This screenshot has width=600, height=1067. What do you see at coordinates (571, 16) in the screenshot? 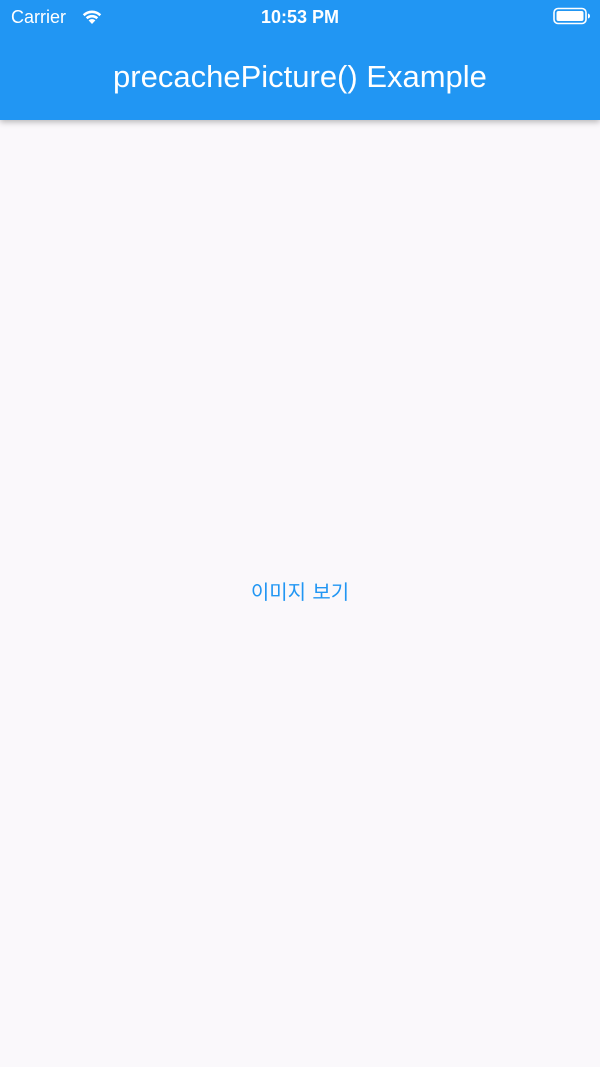
I see `battery-icon` at bounding box center [571, 16].